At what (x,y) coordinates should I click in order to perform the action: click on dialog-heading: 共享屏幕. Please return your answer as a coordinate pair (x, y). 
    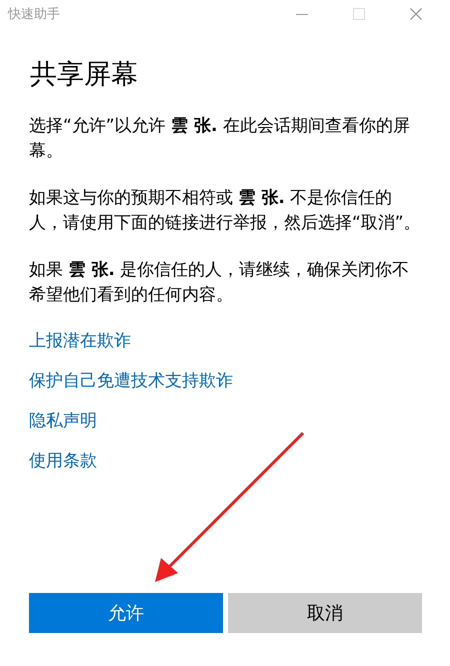
    Looking at the image, I should click on (84, 75).